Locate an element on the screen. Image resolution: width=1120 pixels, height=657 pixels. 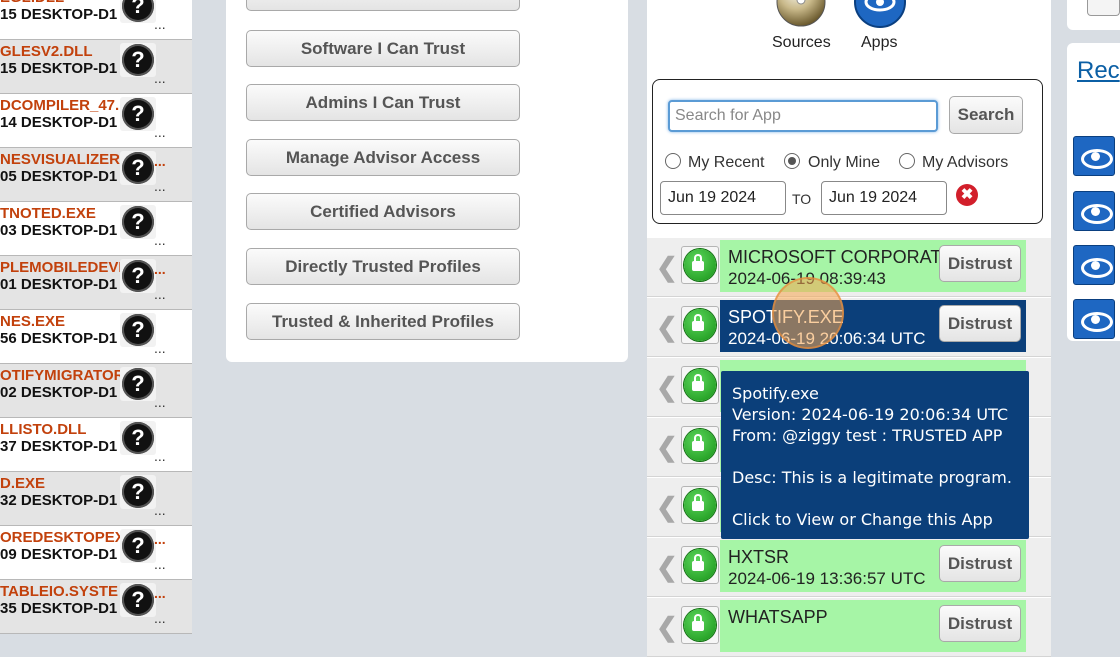
admins-i-can-trust-button: Admins I Can Trust is located at coordinates (383, 102).